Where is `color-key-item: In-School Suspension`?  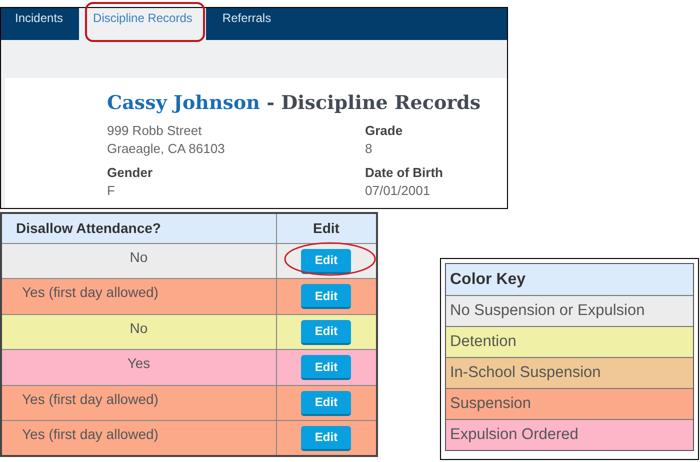 color-key-item: In-School Suspension is located at coordinates (569, 372).